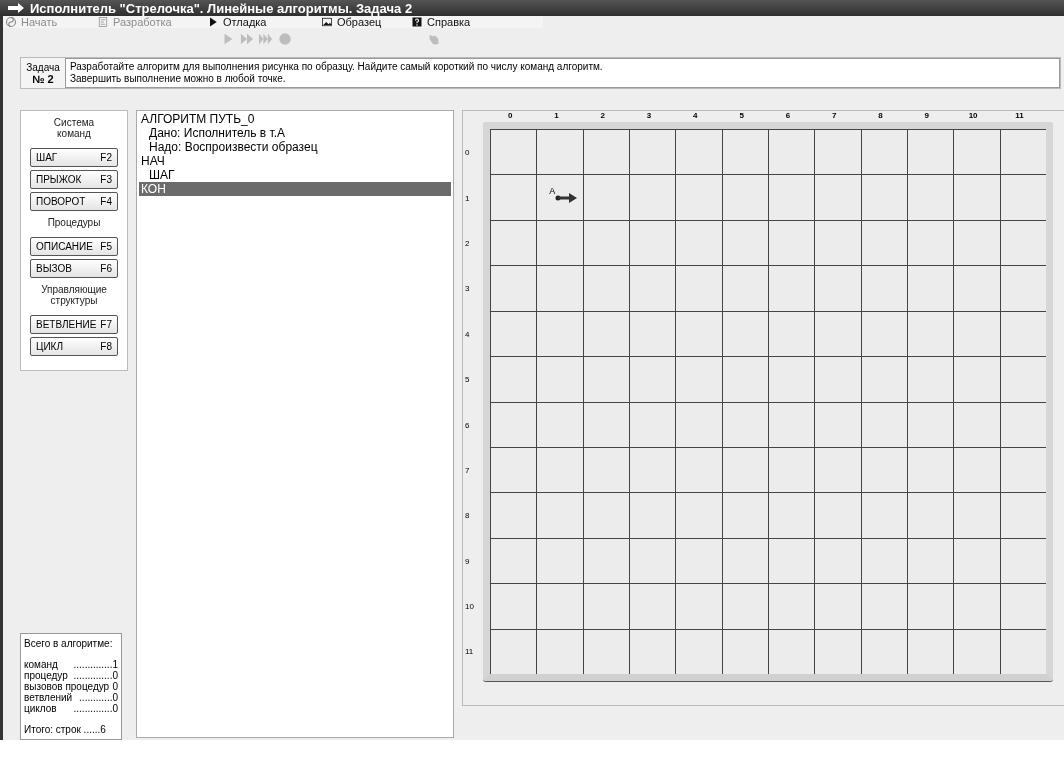 The width and height of the screenshot is (1064, 779). Describe the element at coordinates (562, 73) in the screenshot. I see `task-description: Разработайте алгоритм для выполнения рисунка по образцу. Найдите самый короткий по числу команд алгоритм. Завершить выполнение можно в любой точке.` at that location.